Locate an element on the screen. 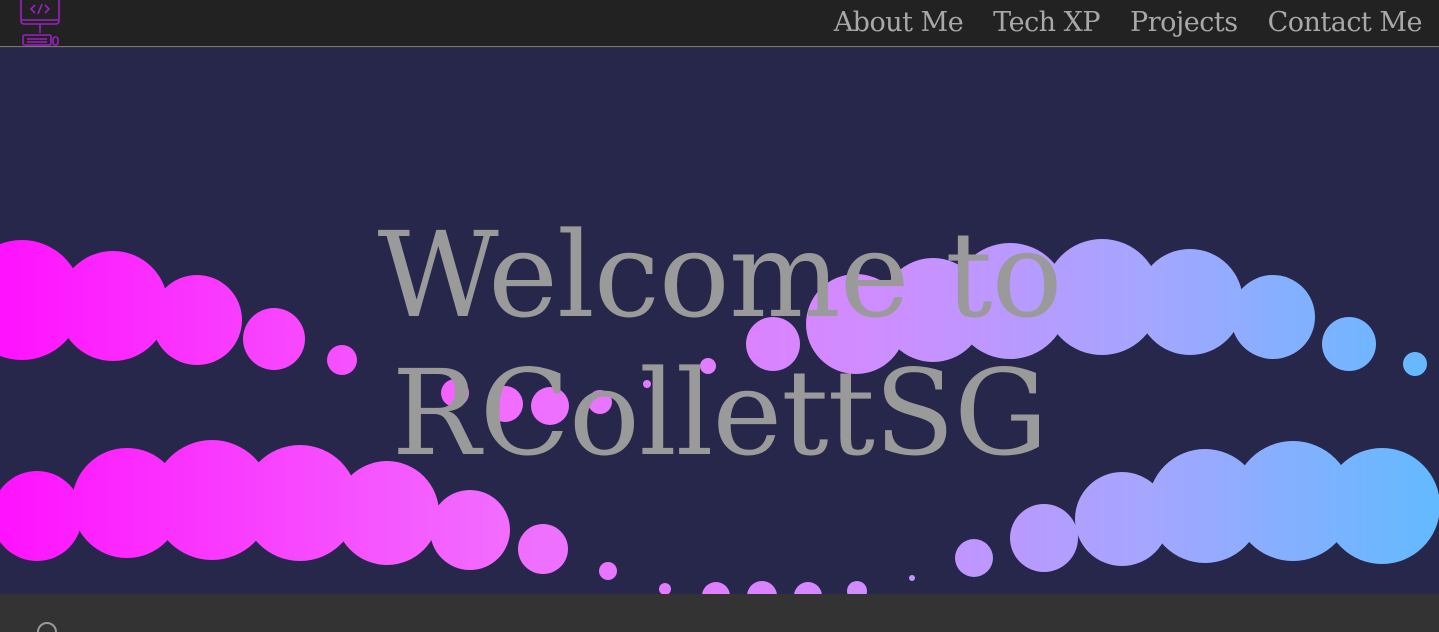 Image resolution: width=1439 pixels, height=632 pixels. nav-link-projects: Projects is located at coordinates (1184, 22).